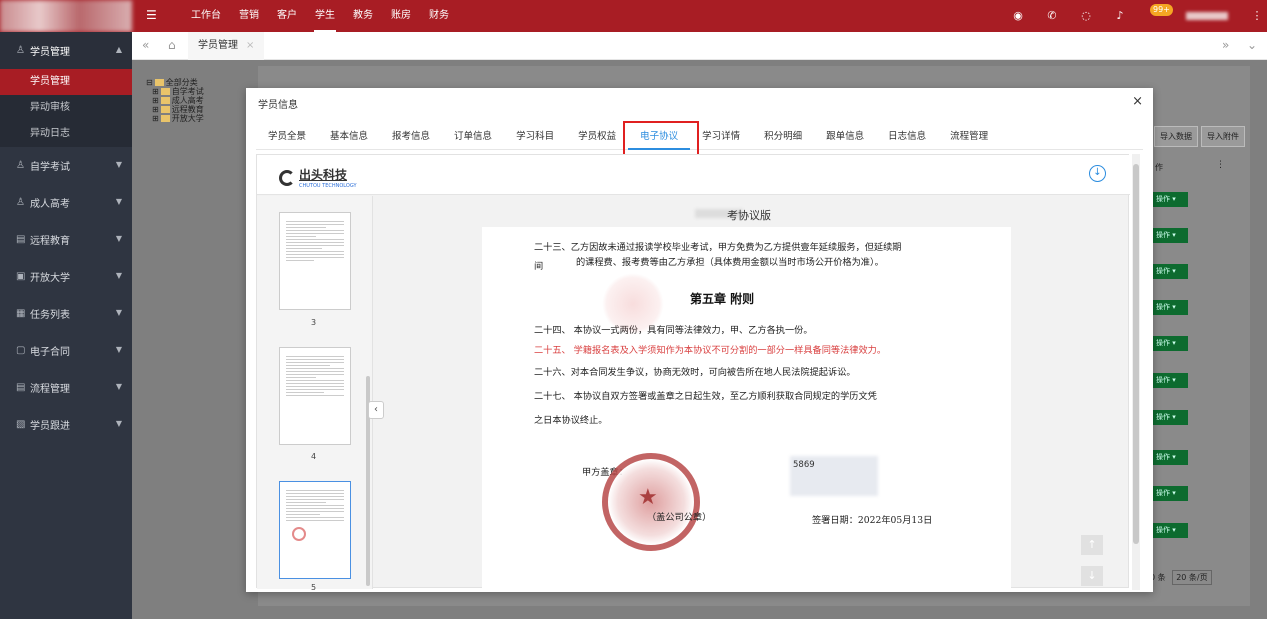 Image resolution: width=1267 pixels, height=619 pixels. Describe the element at coordinates (187, 118) in the screenshot. I see `tree-label: 开放大学` at that location.